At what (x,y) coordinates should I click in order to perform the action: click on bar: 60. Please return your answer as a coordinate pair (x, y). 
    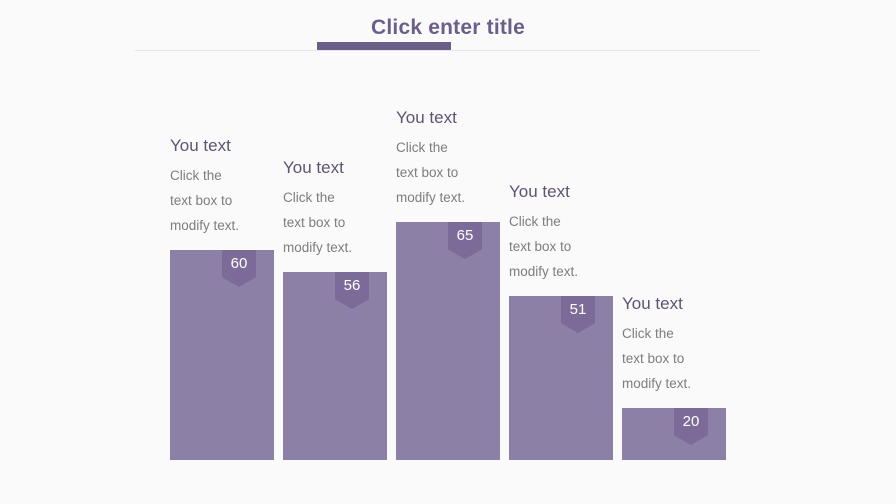
    Looking at the image, I should click on (222, 355).